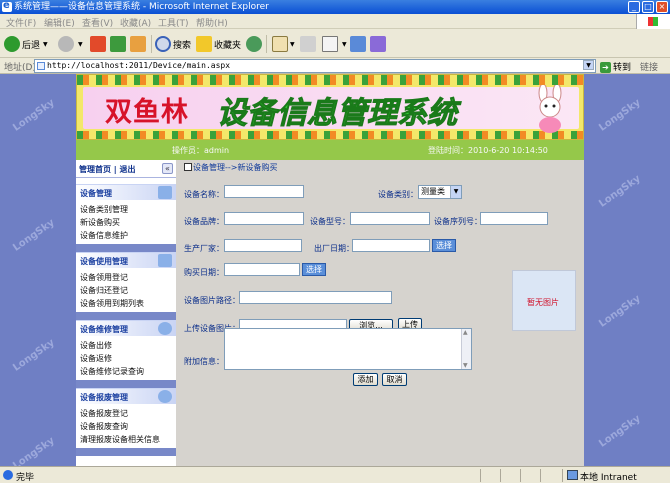  Describe the element at coordinates (104, 329) in the screenshot. I see `section-title: 设备维修管理` at that location.